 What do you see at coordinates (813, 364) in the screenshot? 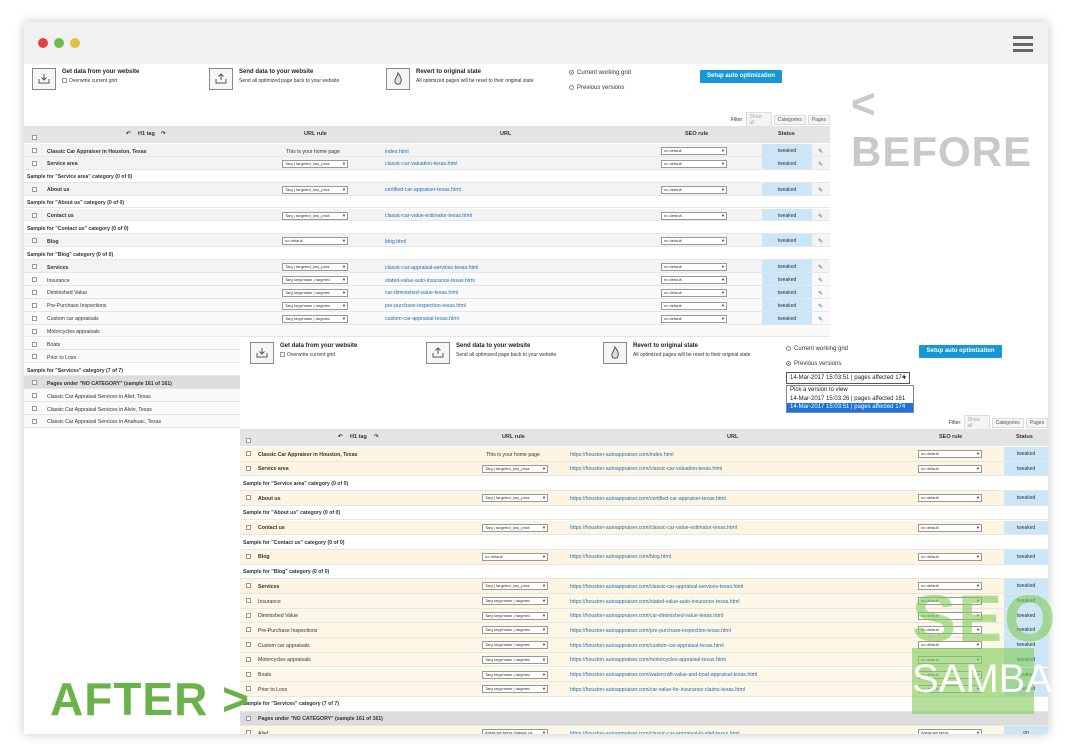
I see `radio-previous-versions: Previous versions` at bounding box center [813, 364].